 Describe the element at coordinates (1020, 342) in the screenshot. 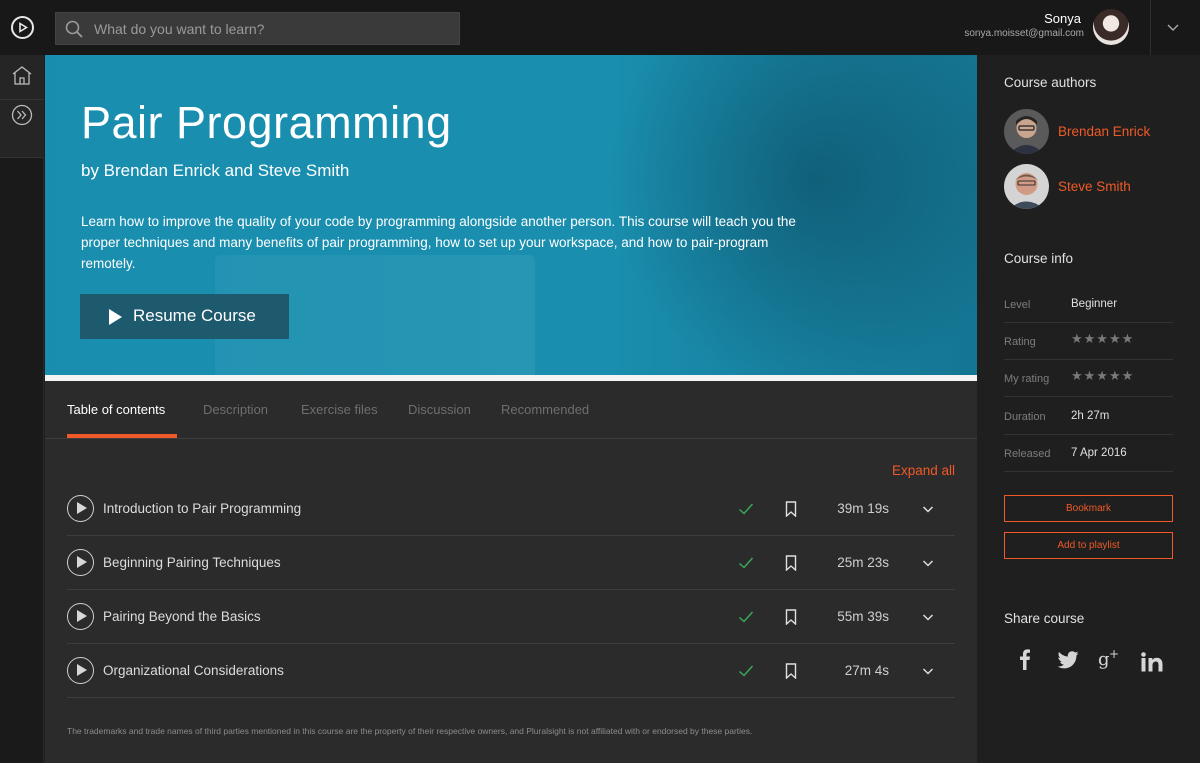

I see `info-label: Rating` at that location.